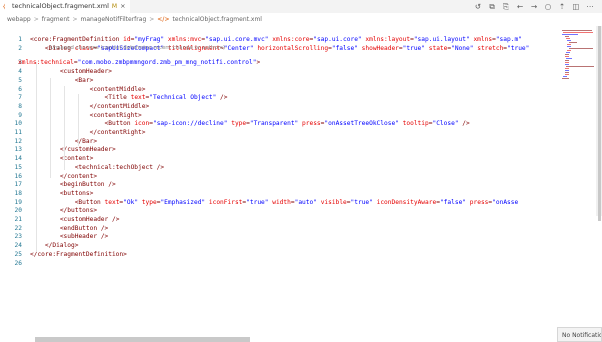 The height and width of the screenshot is (342, 602). What do you see at coordinates (280, 220) in the screenshot?
I see `code-line: 21 <customHeader />` at bounding box center [280, 220].